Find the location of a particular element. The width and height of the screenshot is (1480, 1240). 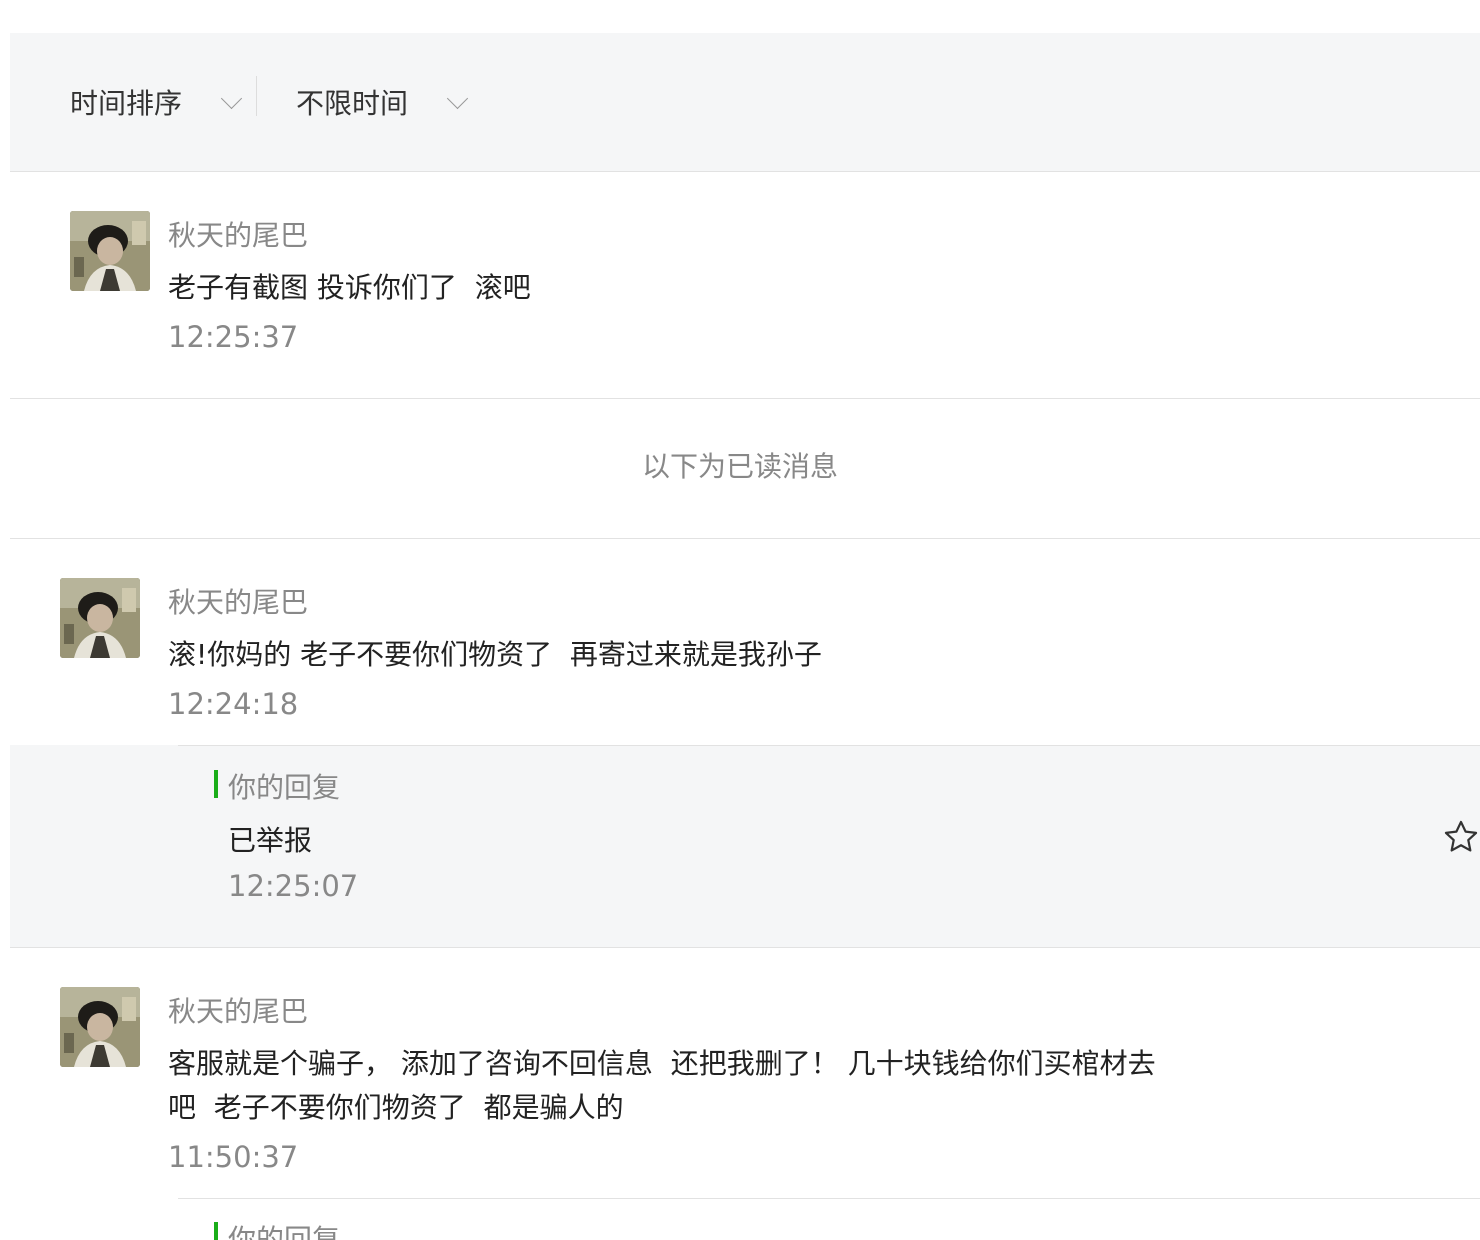

sort-order-dropdown: 时间排序 is located at coordinates (156, 102).